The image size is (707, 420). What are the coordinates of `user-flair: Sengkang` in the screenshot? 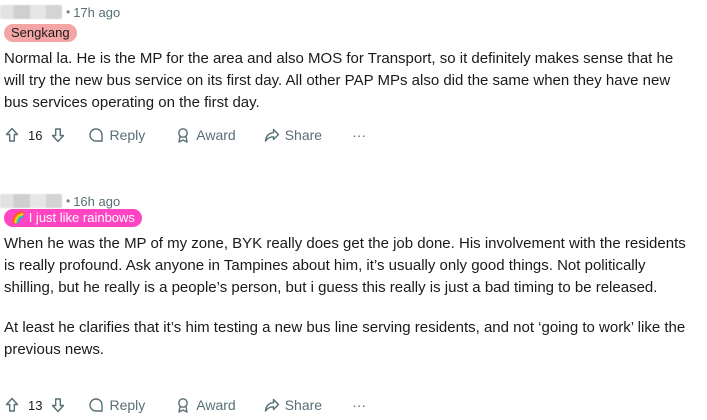 It's located at (40, 33).